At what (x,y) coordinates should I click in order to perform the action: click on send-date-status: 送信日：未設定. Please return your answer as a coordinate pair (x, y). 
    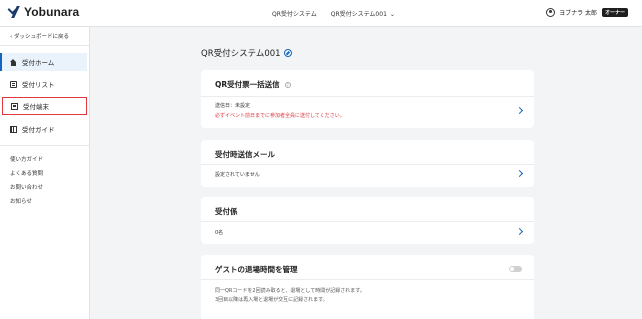
    Looking at the image, I should click on (233, 106).